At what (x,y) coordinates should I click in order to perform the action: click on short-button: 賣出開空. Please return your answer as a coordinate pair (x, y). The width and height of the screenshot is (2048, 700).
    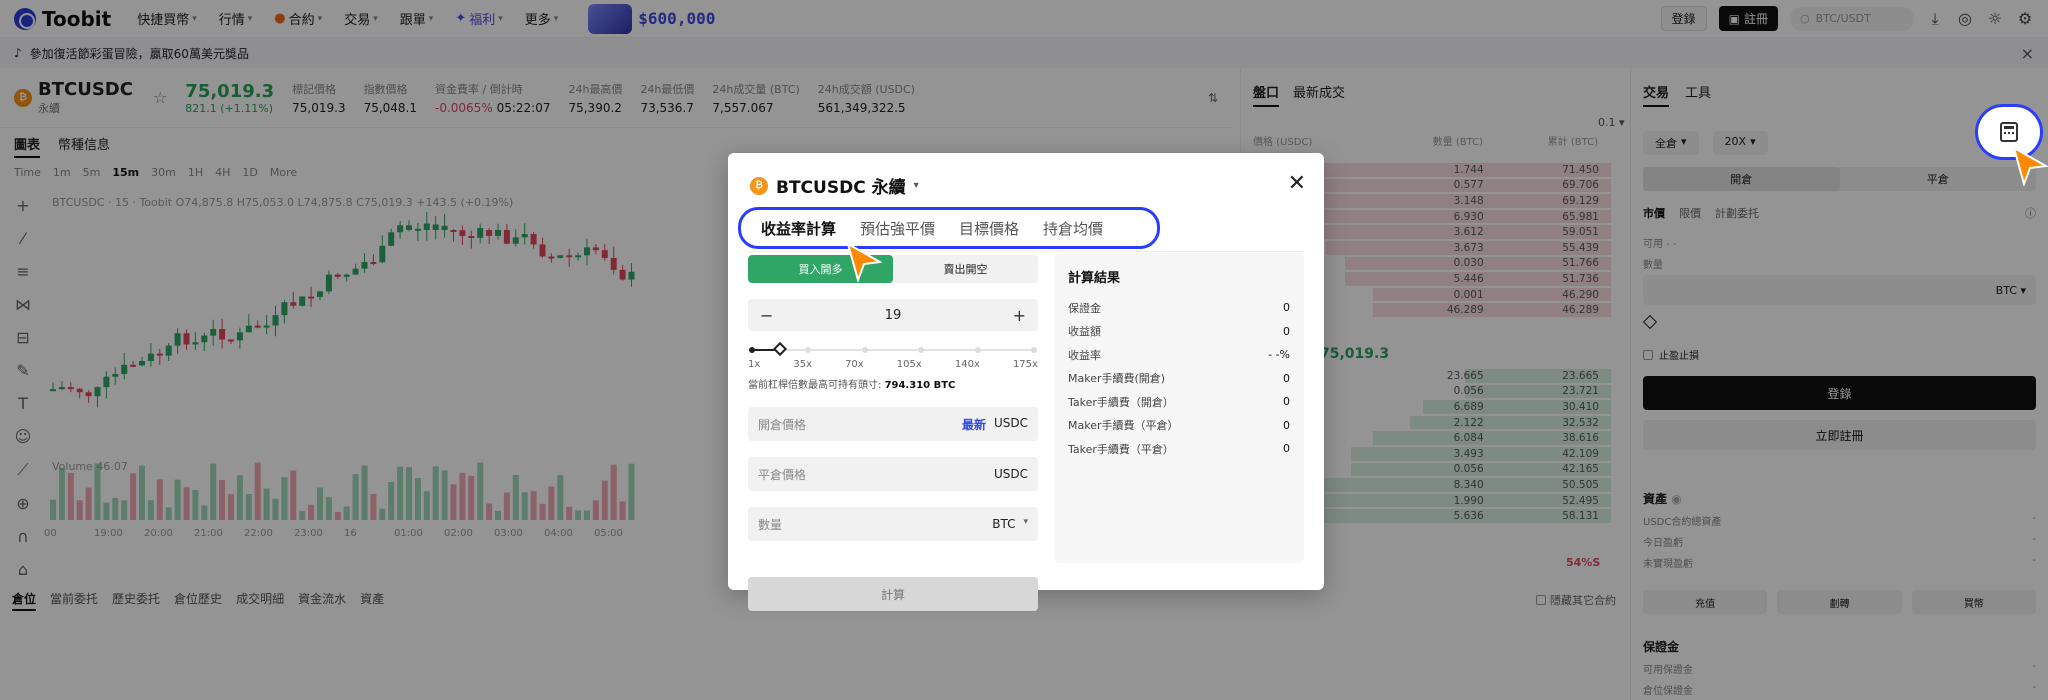
    Looking at the image, I should click on (965, 269).